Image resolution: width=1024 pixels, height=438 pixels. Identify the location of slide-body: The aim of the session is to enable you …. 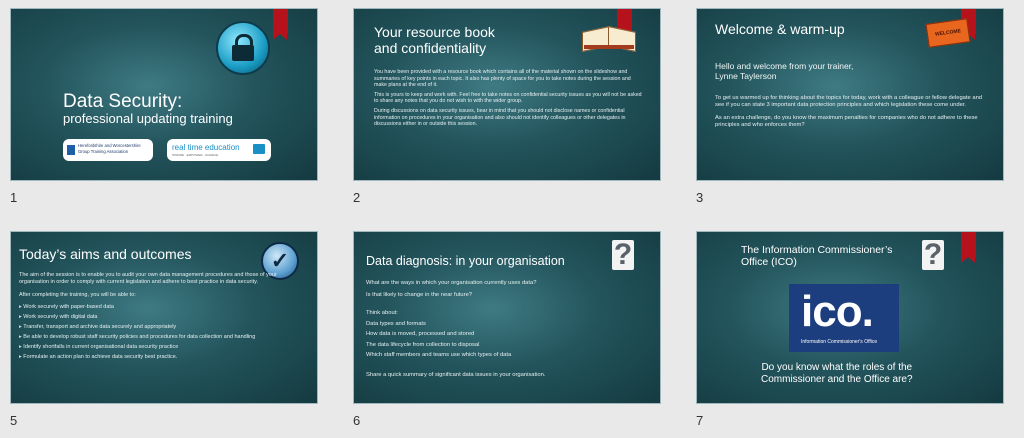
(159, 316).